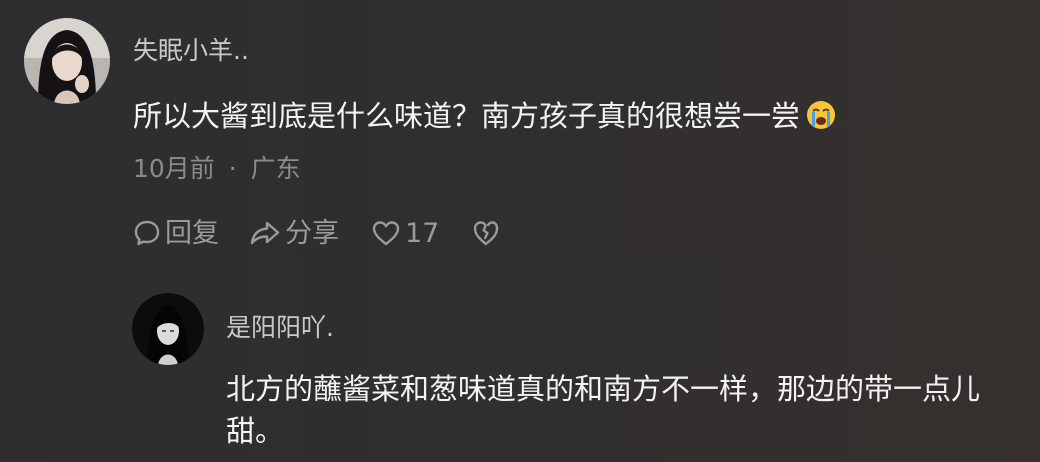 This screenshot has height=462, width=1040. I want to click on dislike-button, so click(486, 233).